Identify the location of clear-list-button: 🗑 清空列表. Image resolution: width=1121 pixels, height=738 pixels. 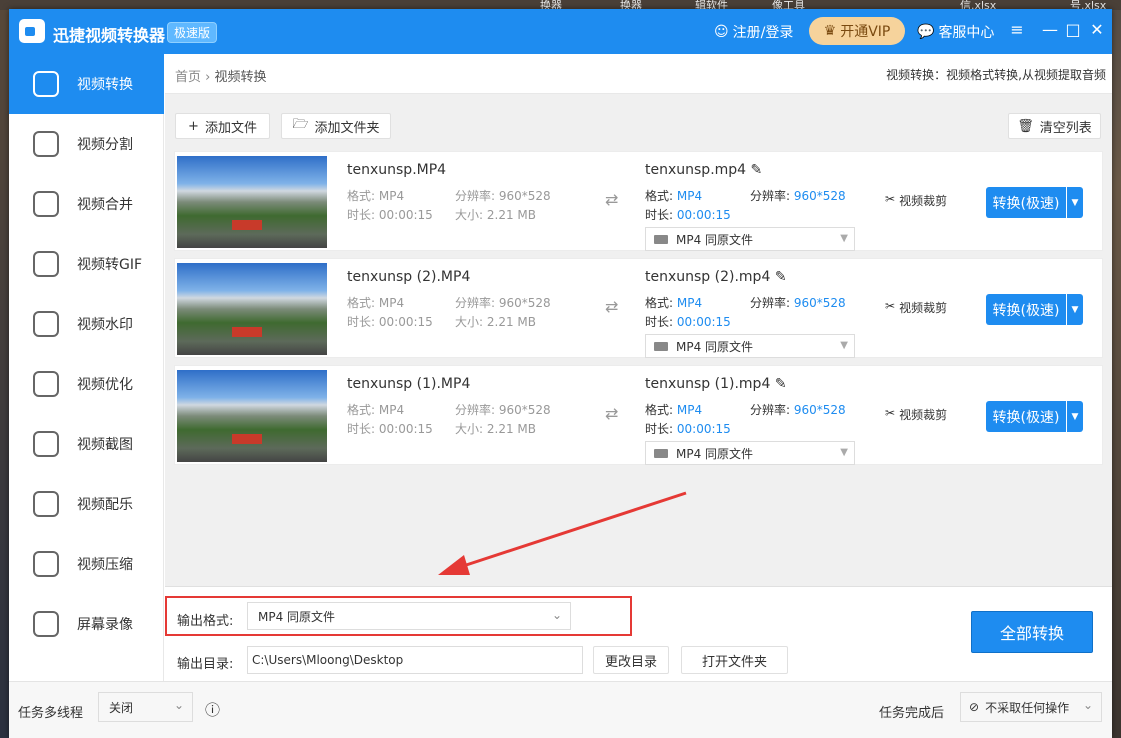
(1054, 126).